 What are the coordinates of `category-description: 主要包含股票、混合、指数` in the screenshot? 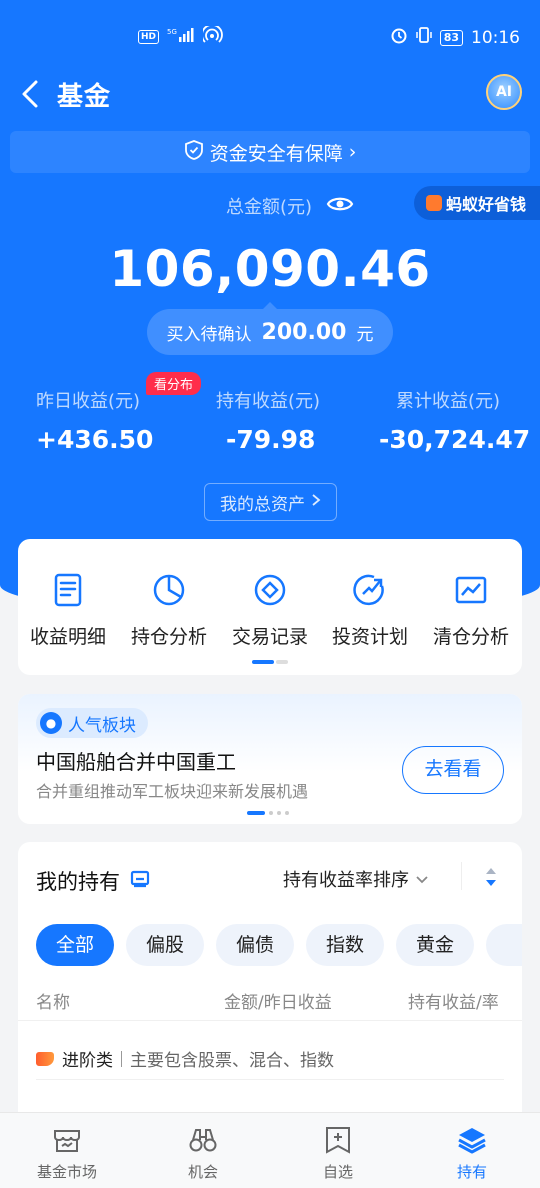 It's located at (232, 1061).